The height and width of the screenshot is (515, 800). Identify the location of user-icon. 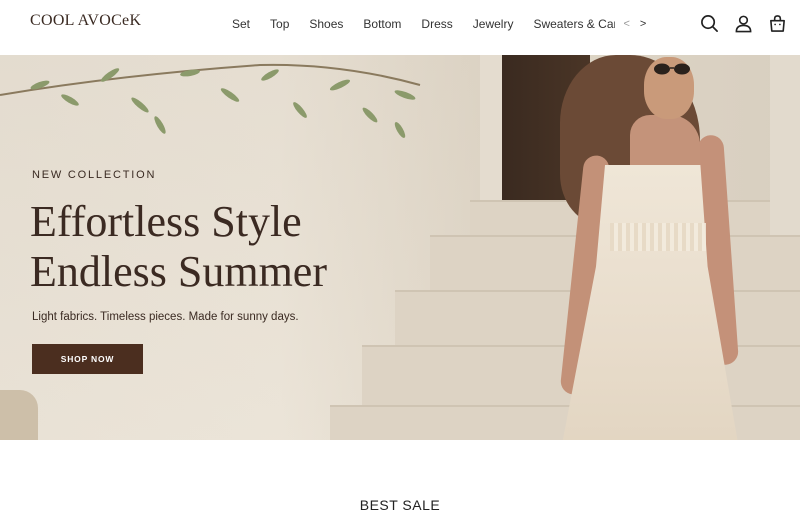
(743, 23).